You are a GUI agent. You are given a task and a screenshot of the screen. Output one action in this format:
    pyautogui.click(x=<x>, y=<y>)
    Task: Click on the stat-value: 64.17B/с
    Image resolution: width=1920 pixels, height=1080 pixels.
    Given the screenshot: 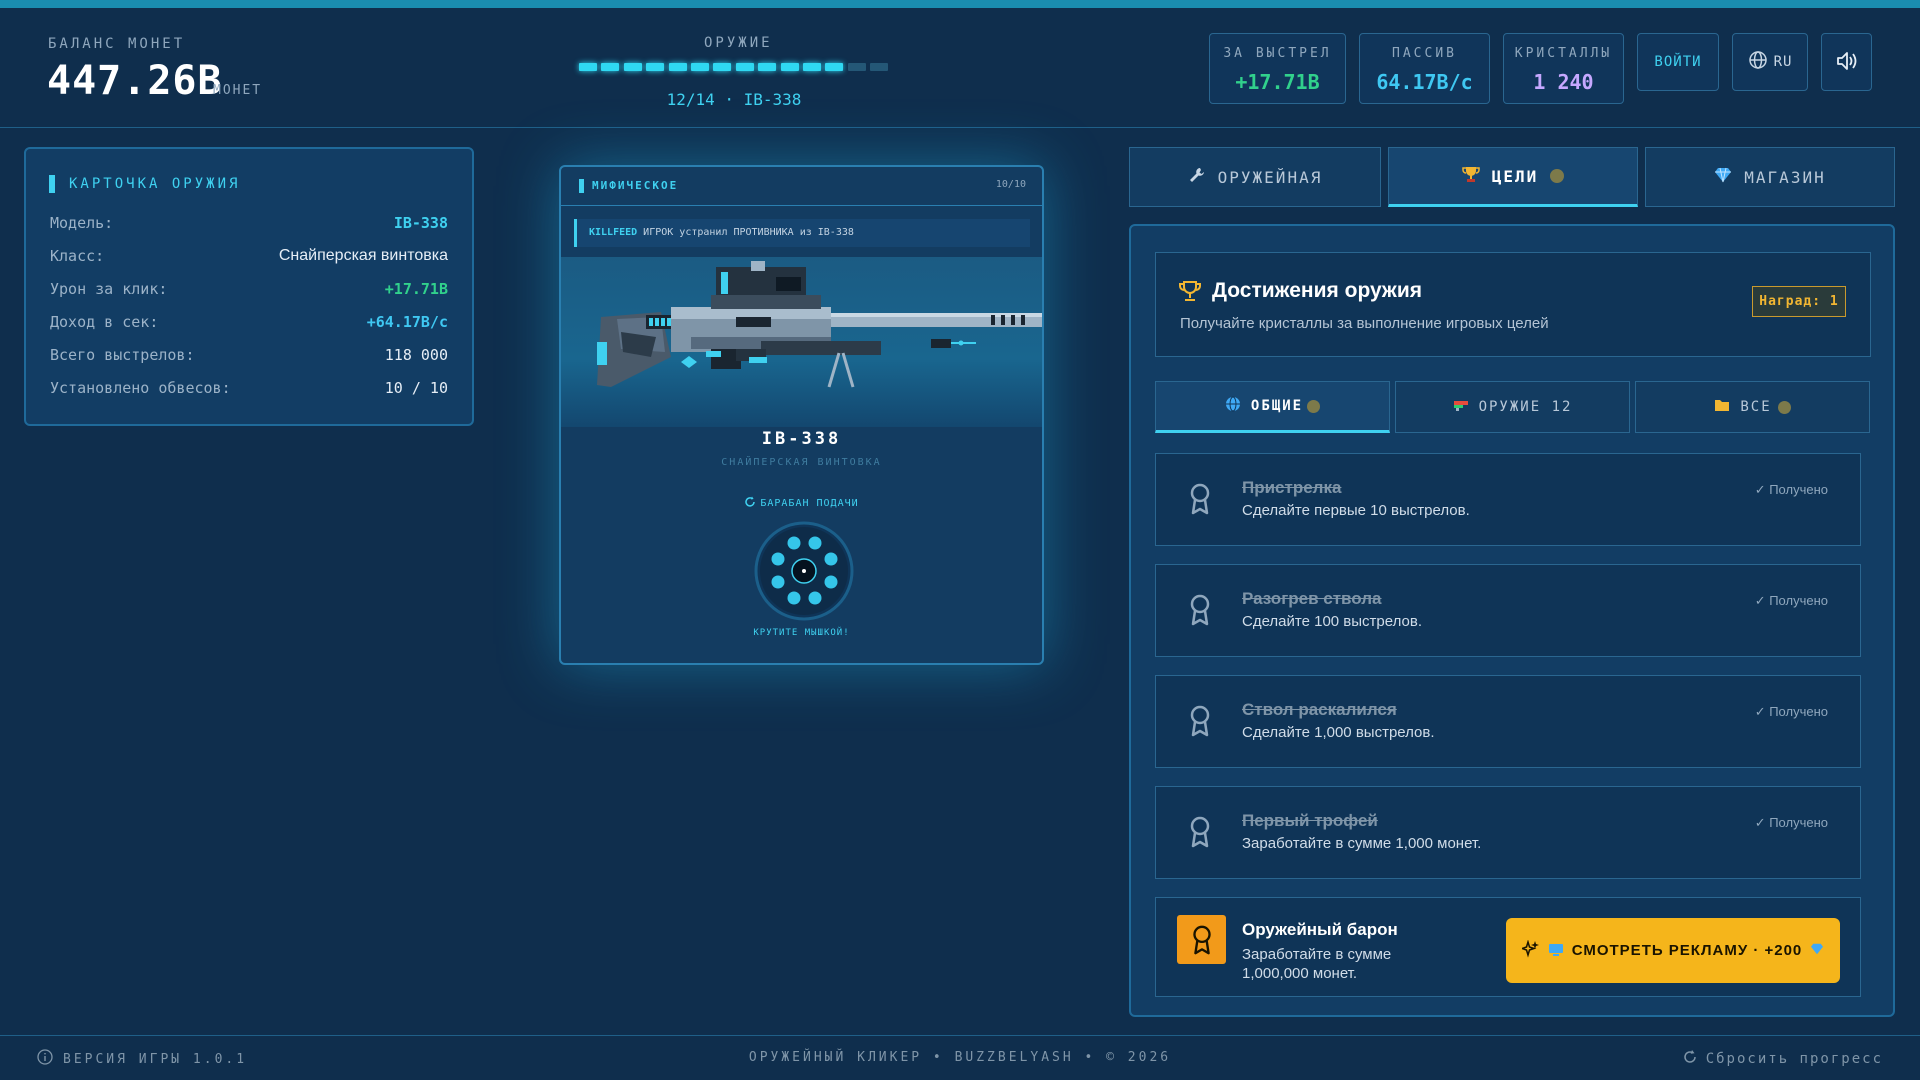 What is the action you would take?
    pyautogui.click(x=1424, y=82)
    